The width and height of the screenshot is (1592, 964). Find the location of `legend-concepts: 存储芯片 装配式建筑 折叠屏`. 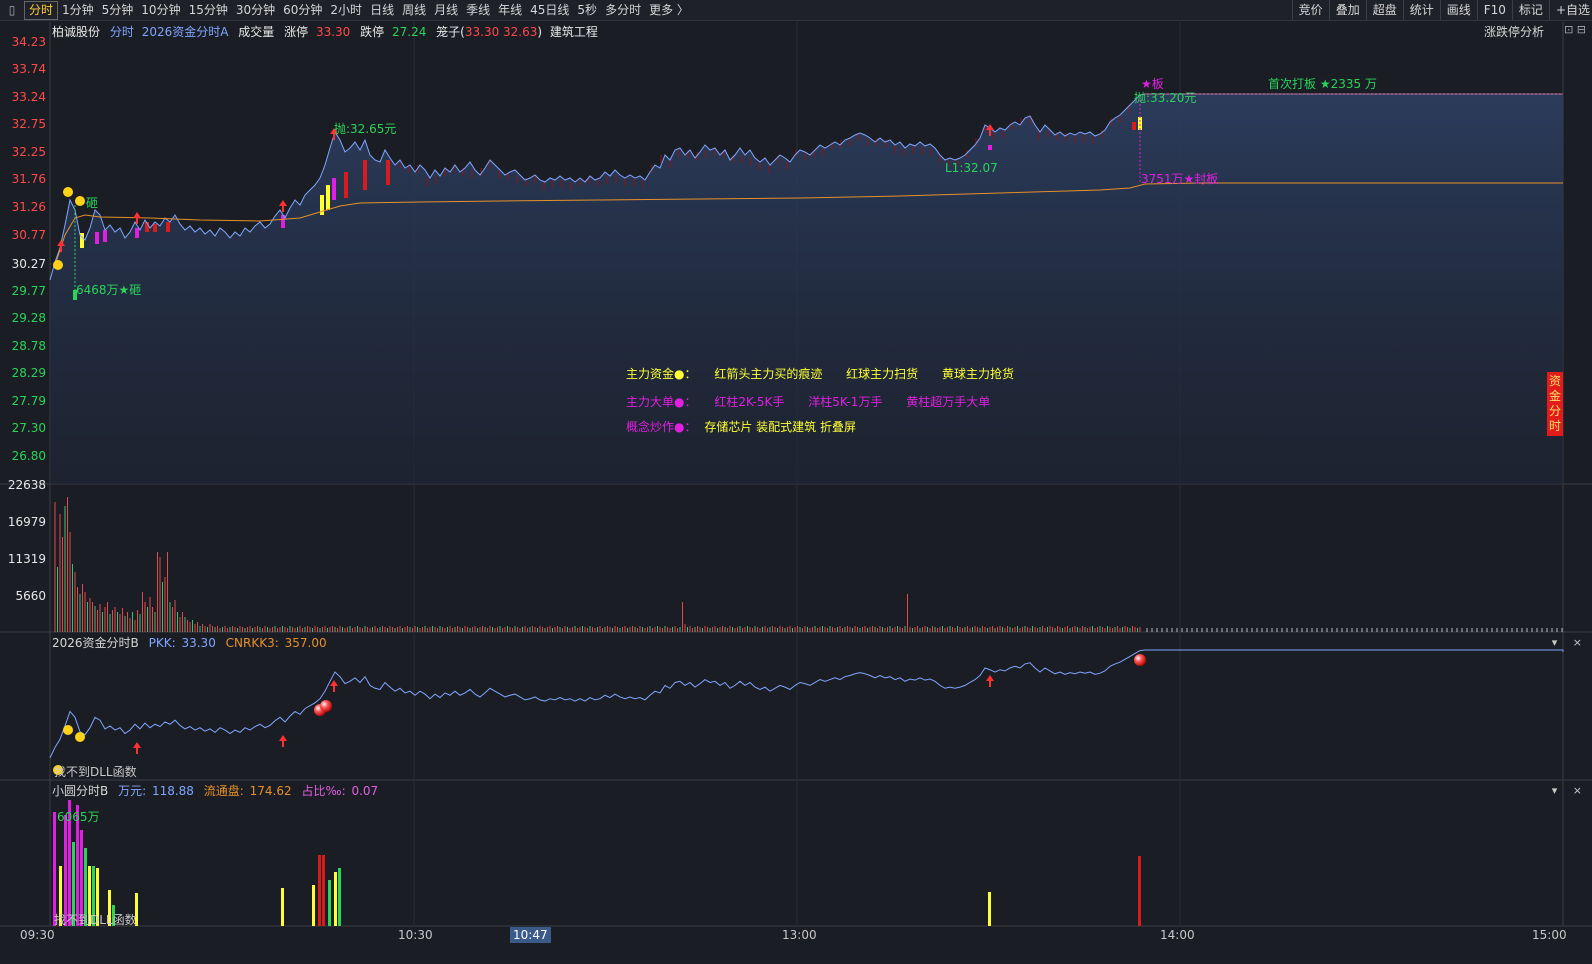

legend-concepts: 存储芯片 装配式建筑 折叠屏 is located at coordinates (780, 427).